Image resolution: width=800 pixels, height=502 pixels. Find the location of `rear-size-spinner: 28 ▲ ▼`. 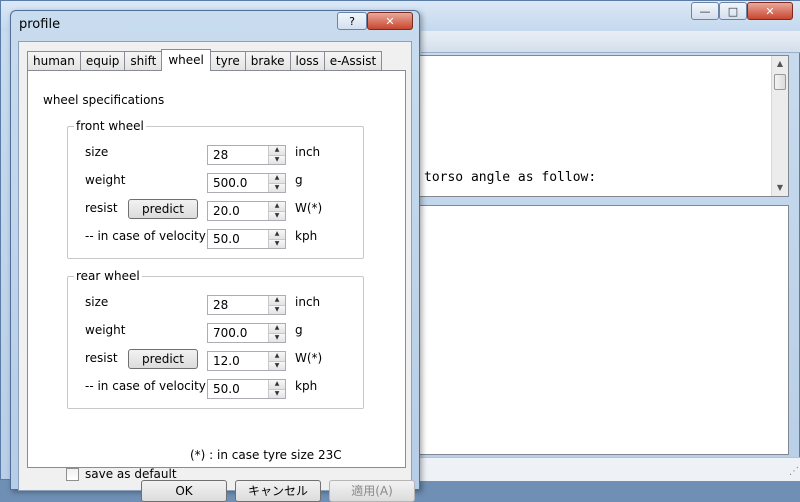

rear-size-spinner: 28 ▲ ▼ is located at coordinates (246, 305).